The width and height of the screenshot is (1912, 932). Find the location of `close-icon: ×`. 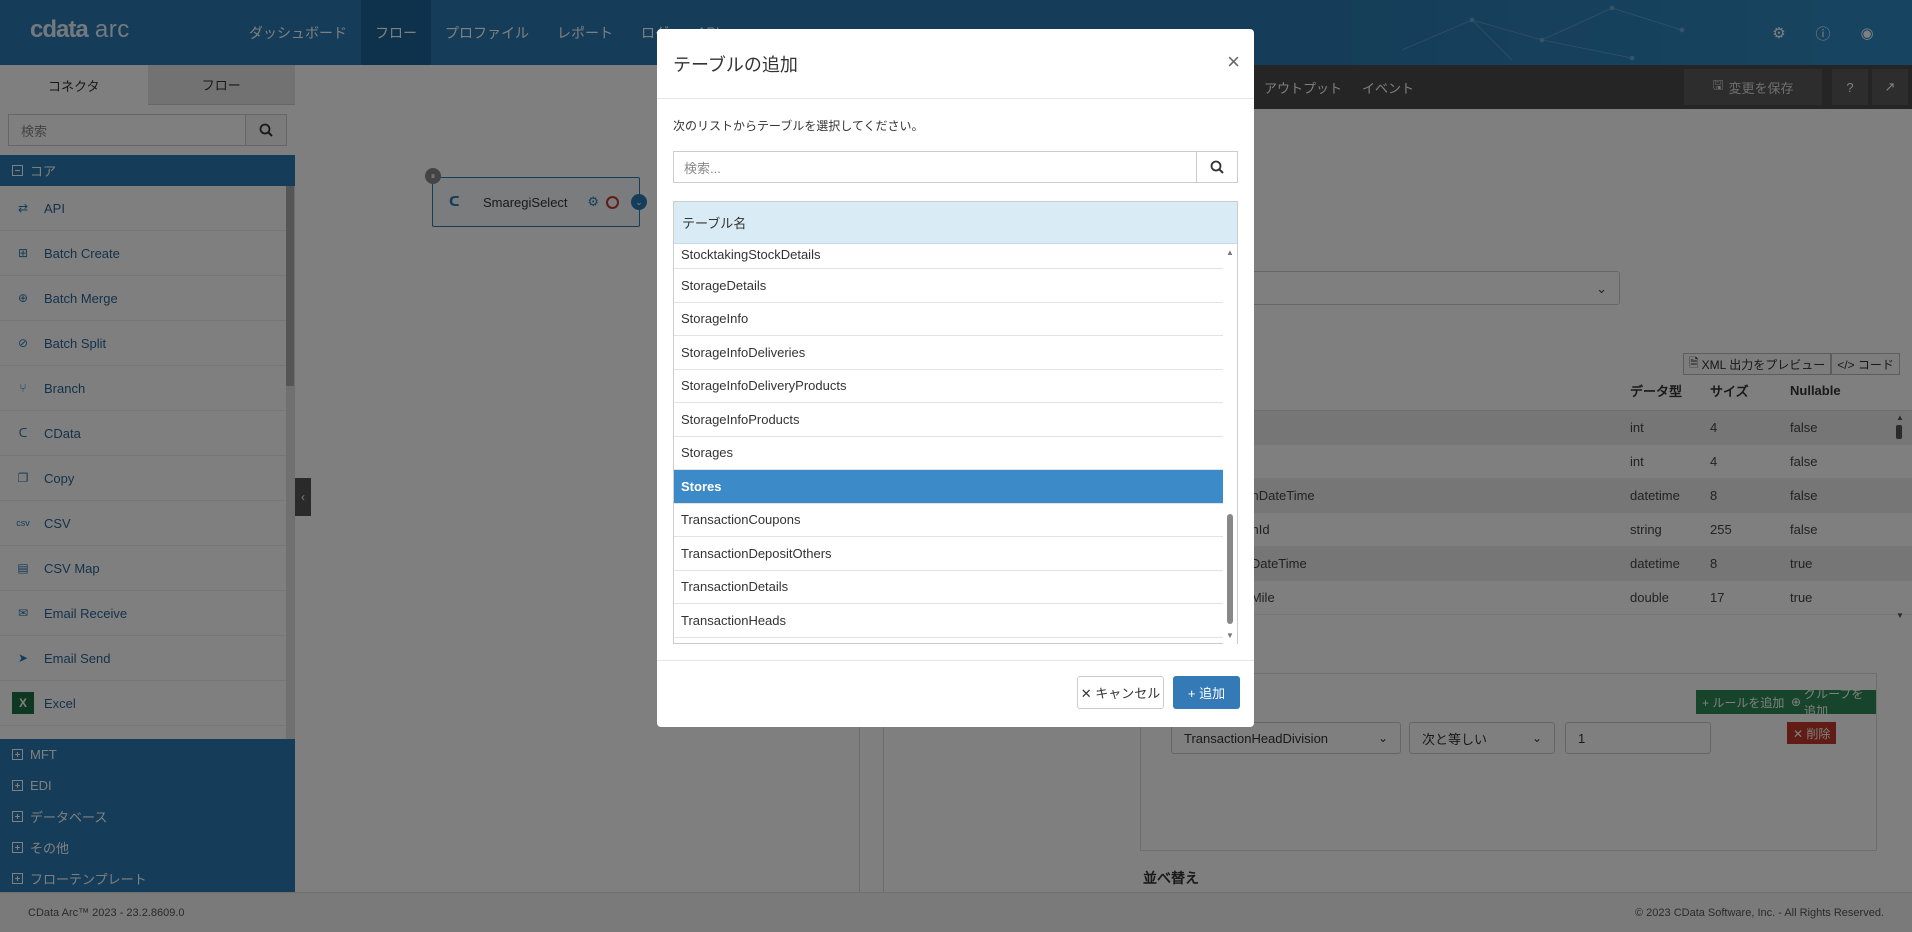

close-icon: × is located at coordinates (1233, 62).